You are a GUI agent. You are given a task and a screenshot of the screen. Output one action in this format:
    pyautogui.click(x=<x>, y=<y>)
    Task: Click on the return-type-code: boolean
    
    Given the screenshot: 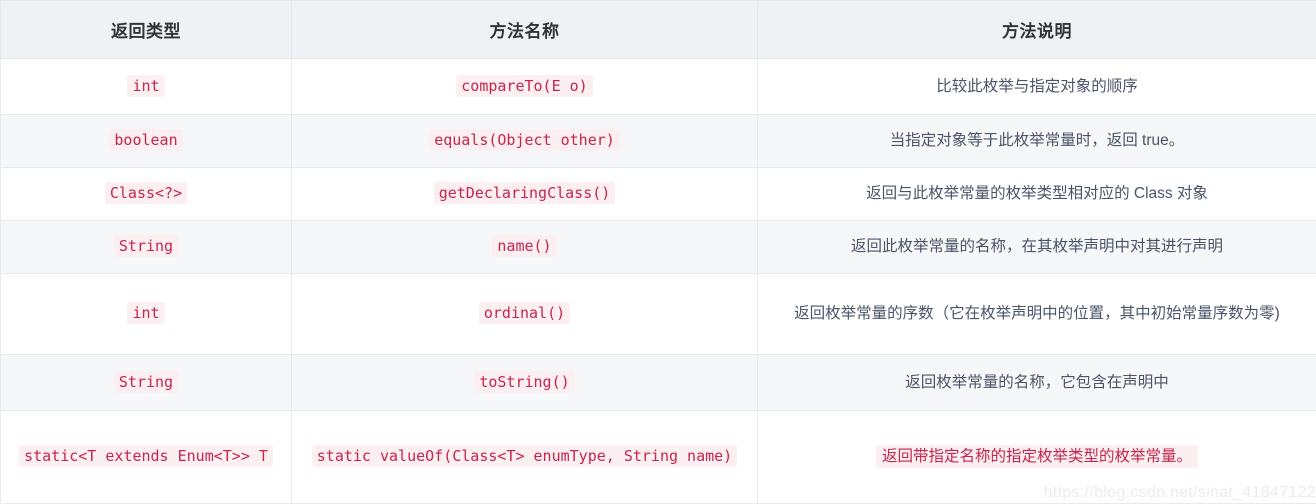 What is the action you would take?
    pyautogui.click(x=146, y=140)
    